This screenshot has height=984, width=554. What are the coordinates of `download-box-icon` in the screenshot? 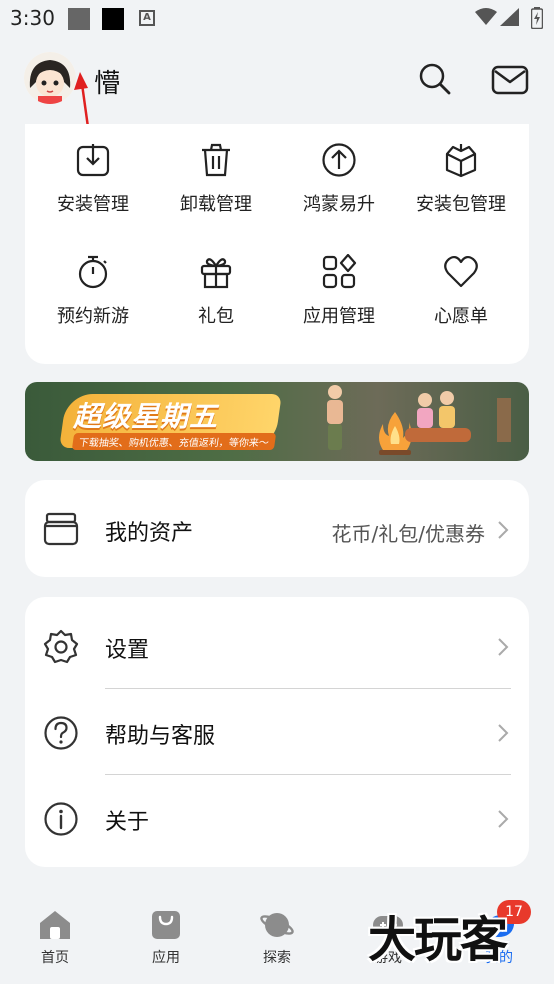 It's located at (93, 160).